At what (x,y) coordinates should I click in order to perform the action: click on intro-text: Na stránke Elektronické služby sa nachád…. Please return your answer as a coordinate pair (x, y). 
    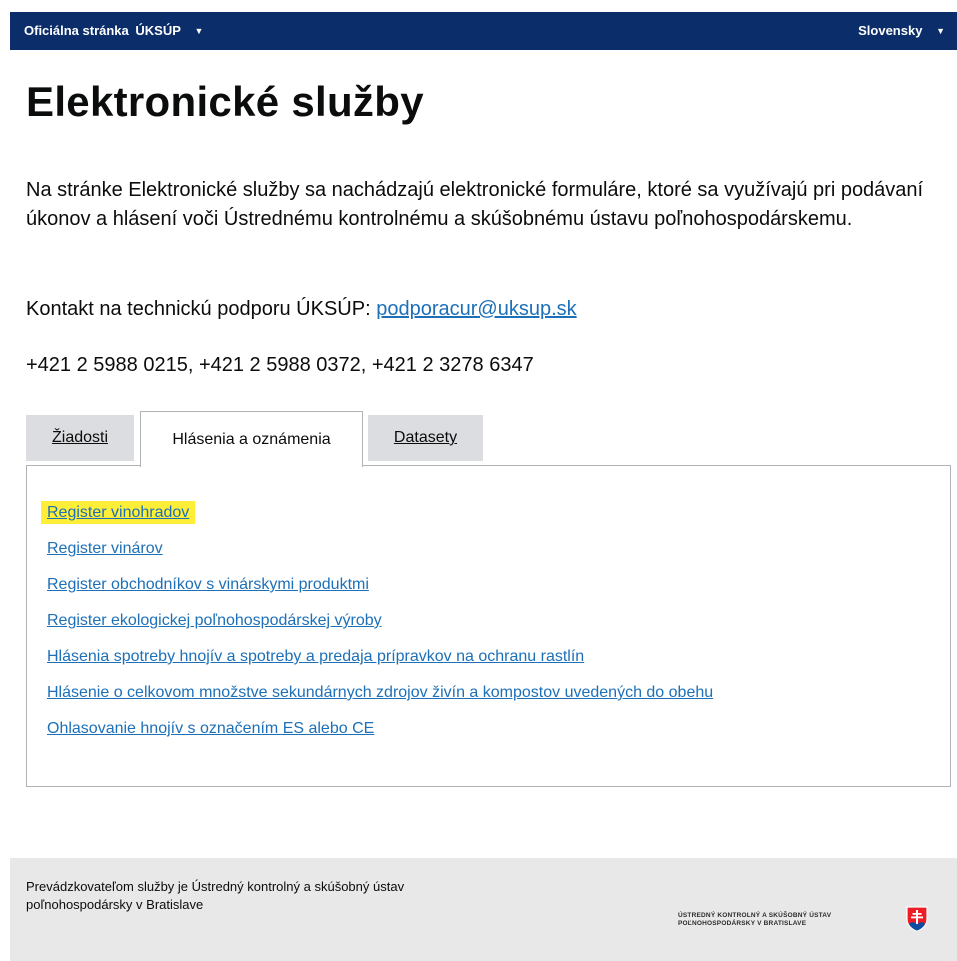
    Looking at the image, I should click on (475, 204).